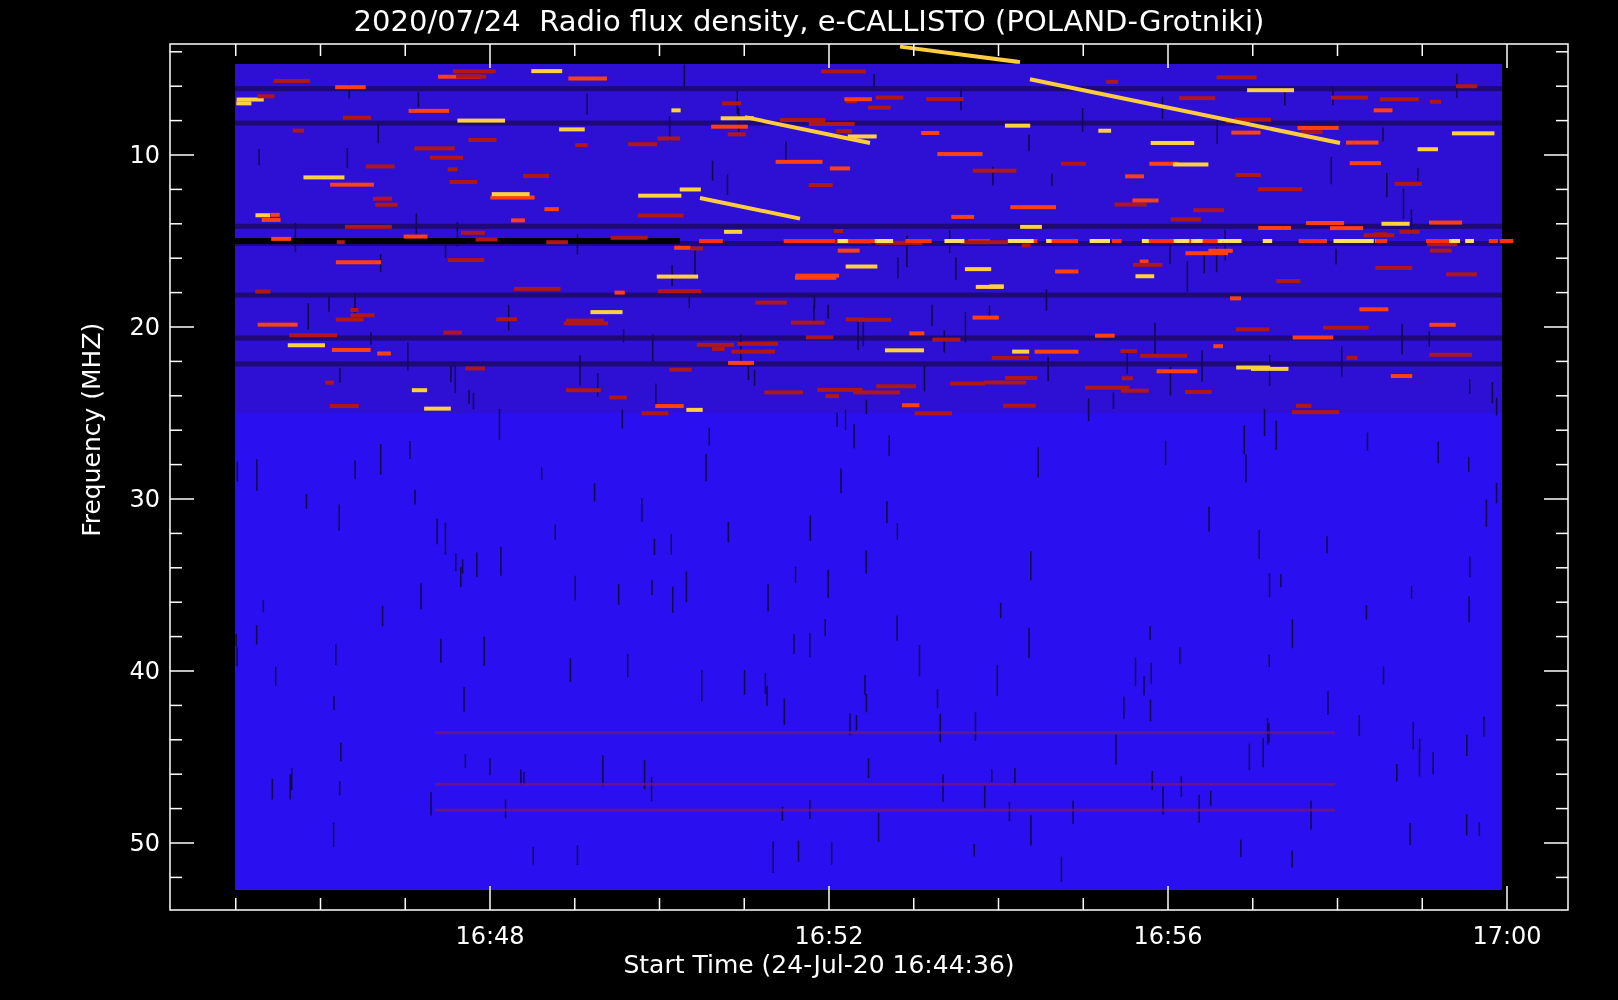 The height and width of the screenshot is (1000, 1618). Describe the element at coordinates (809, 21) in the screenshot. I see `chart-title: 2020/07/24 Radio flux density, e-CALLISTO (POLAND-Grotniki)` at that location.